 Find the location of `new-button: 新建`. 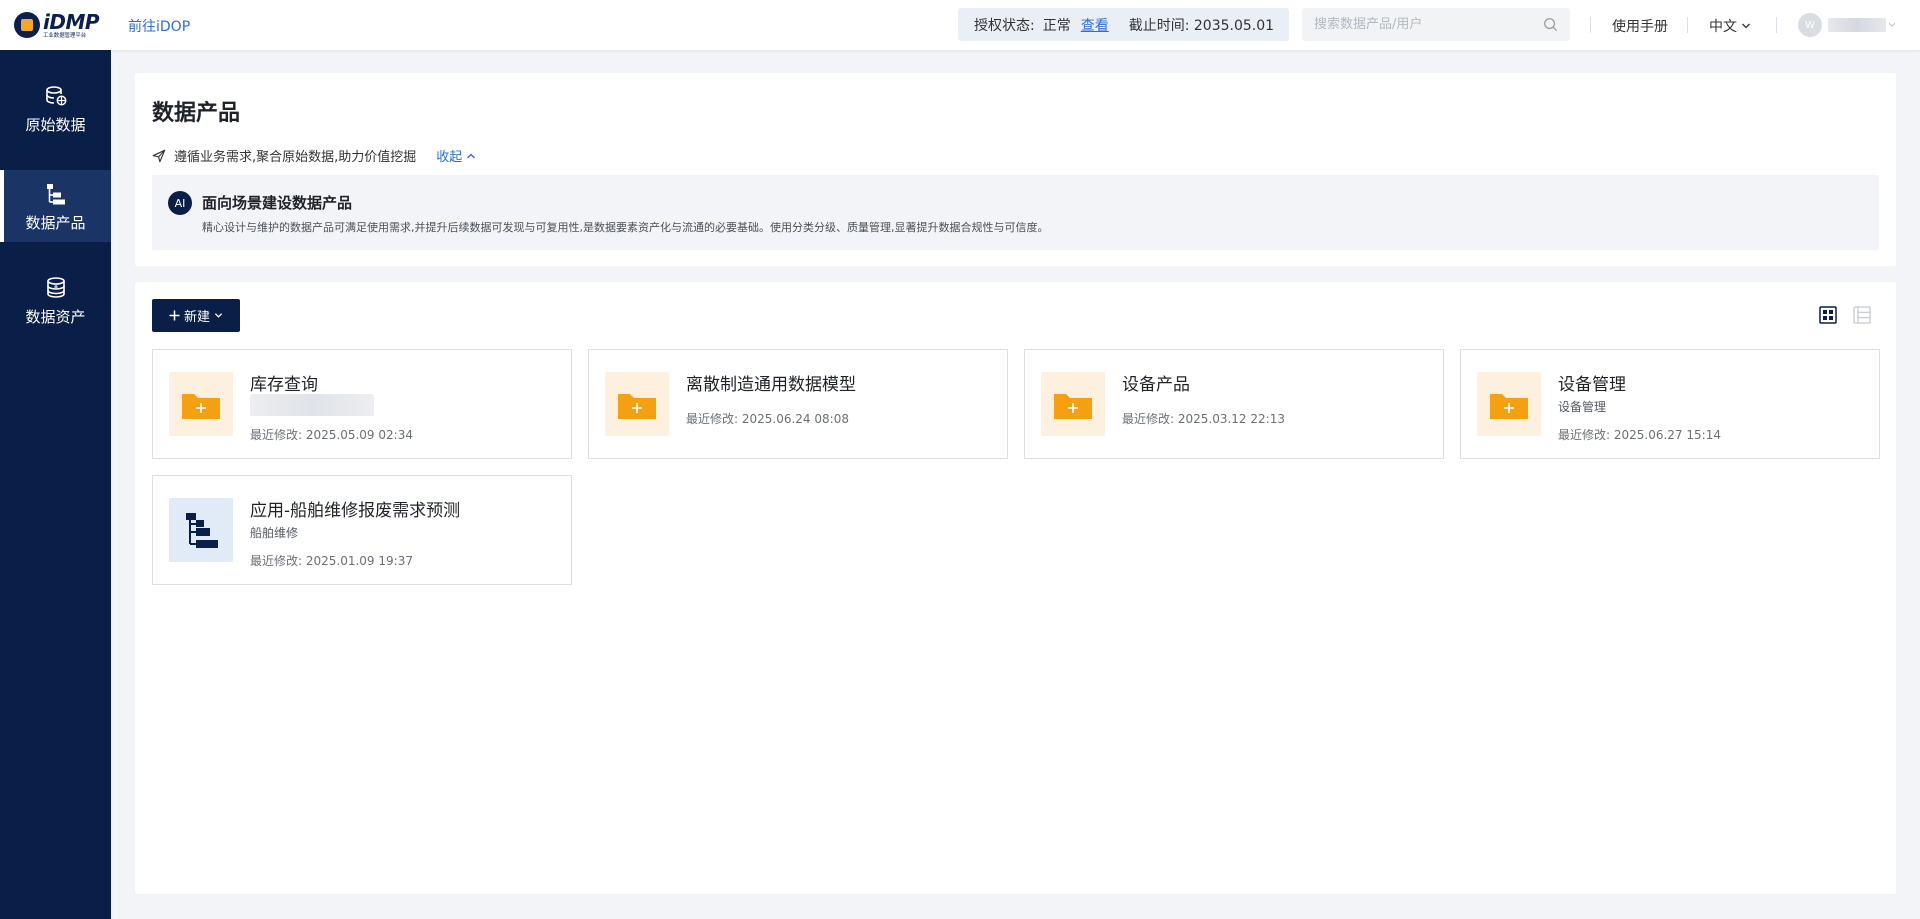

new-button: 新建 is located at coordinates (196, 315).